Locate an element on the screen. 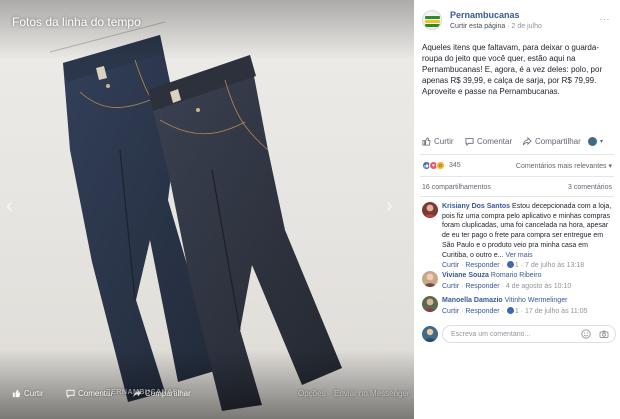 The height and width of the screenshot is (419, 620). share-label: Compartilhar is located at coordinates (558, 141).